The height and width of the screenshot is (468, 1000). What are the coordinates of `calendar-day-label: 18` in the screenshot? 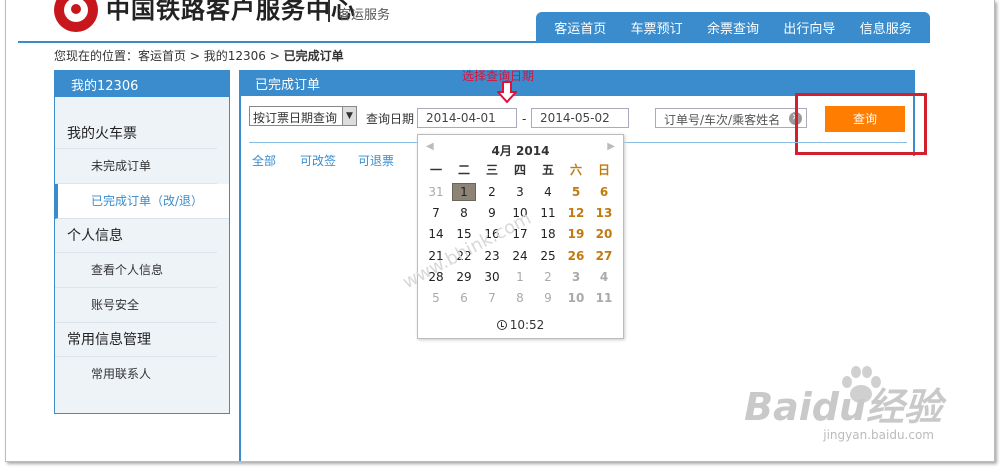 It's located at (548, 234).